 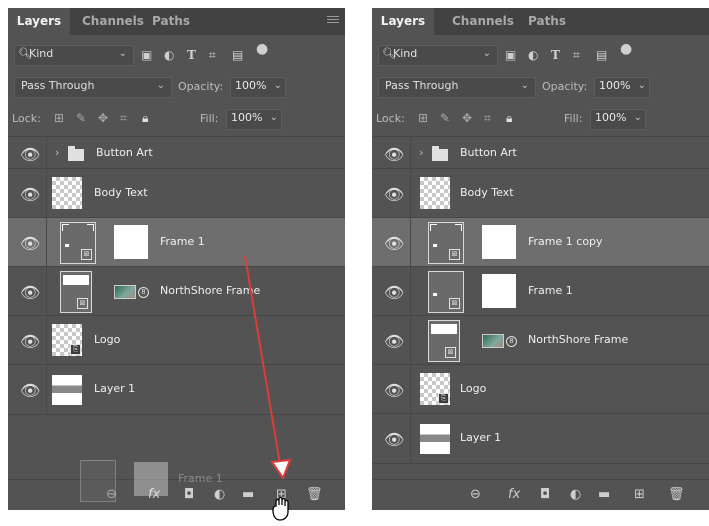 I want to click on filter-row: 🔍︎ Kind ⌄ ▣ ◐ T ⌗ ▤ ●, so click(x=540, y=54).